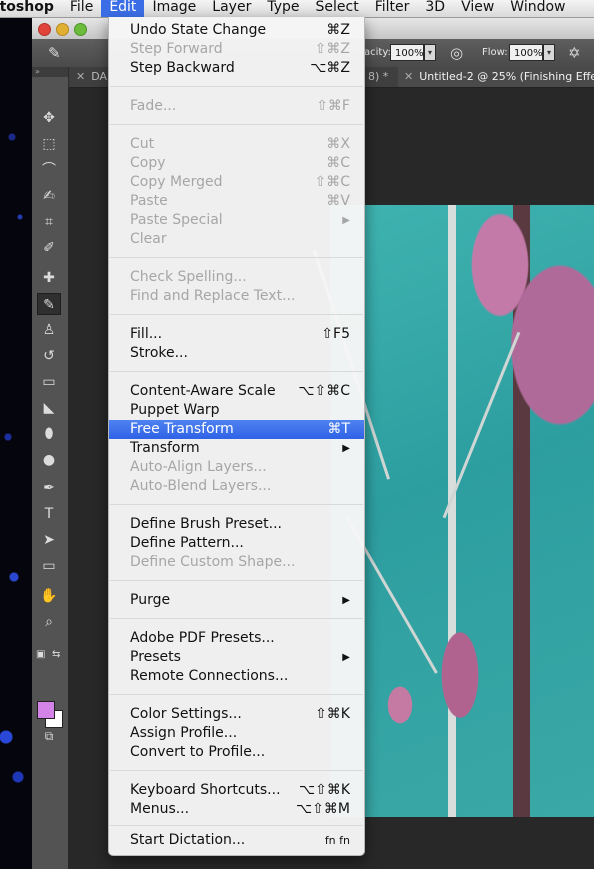  What do you see at coordinates (80, 29) in the screenshot?
I see `zoom-window-button` at bounding box center [80, 29].